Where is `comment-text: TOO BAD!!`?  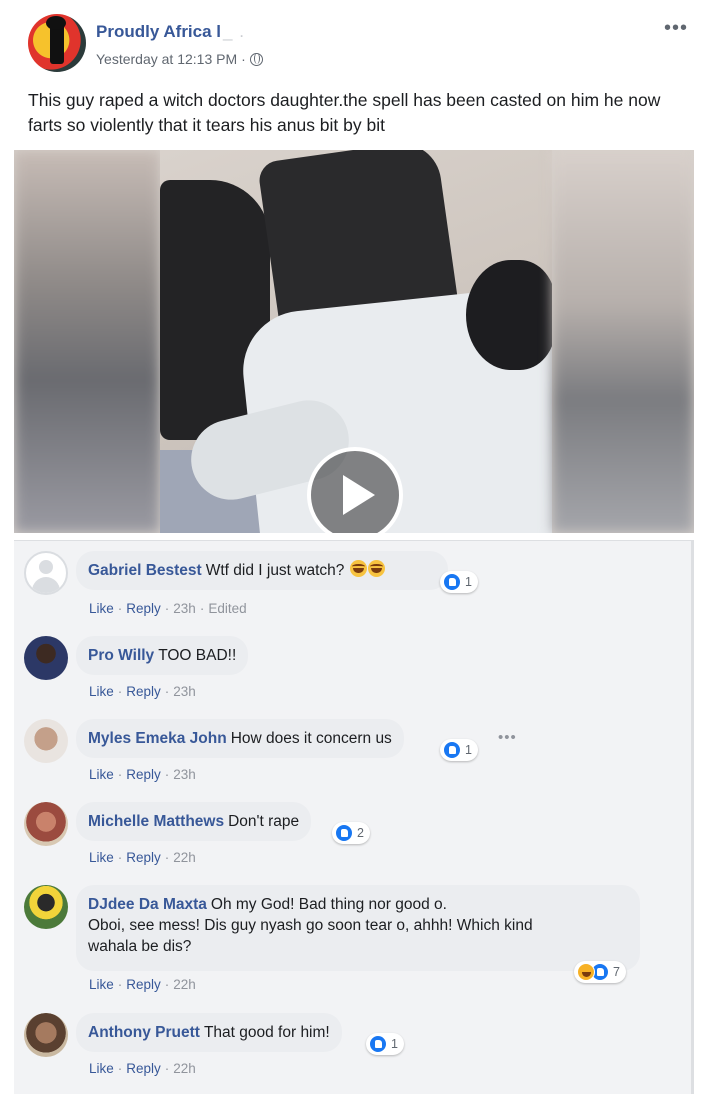 comment-text: TOO BAD!! is located at coordinates (197, 655).